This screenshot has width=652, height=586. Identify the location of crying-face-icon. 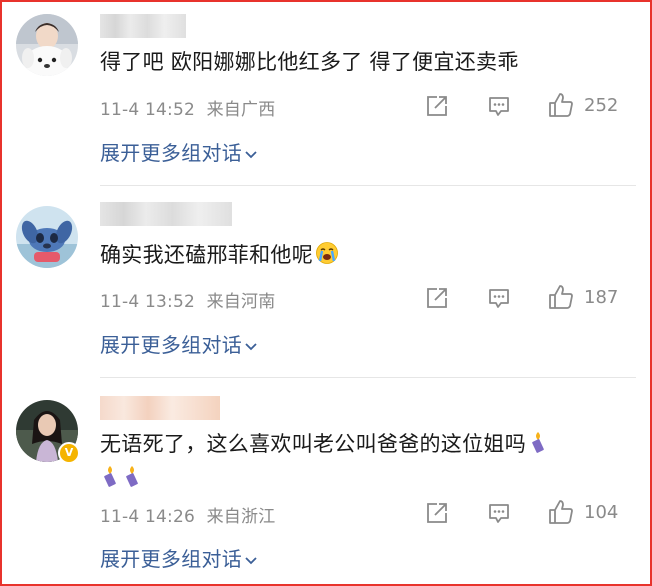
(327, 253).